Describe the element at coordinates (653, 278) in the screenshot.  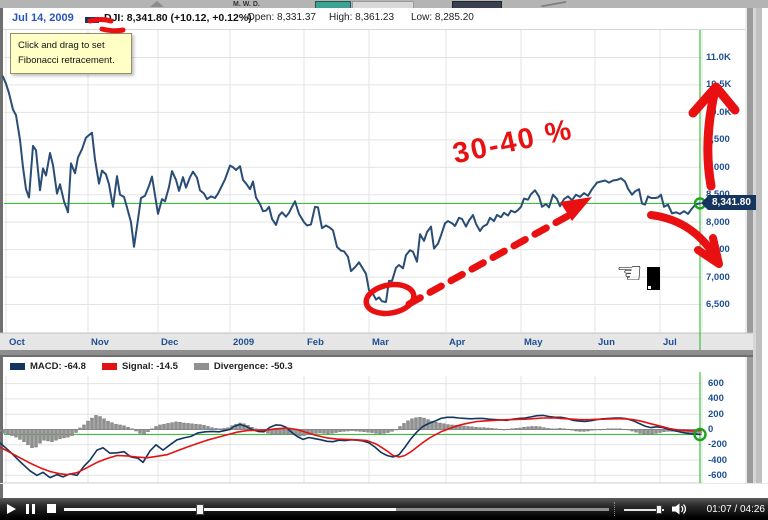
I see `hand-cursor-box` at that location.